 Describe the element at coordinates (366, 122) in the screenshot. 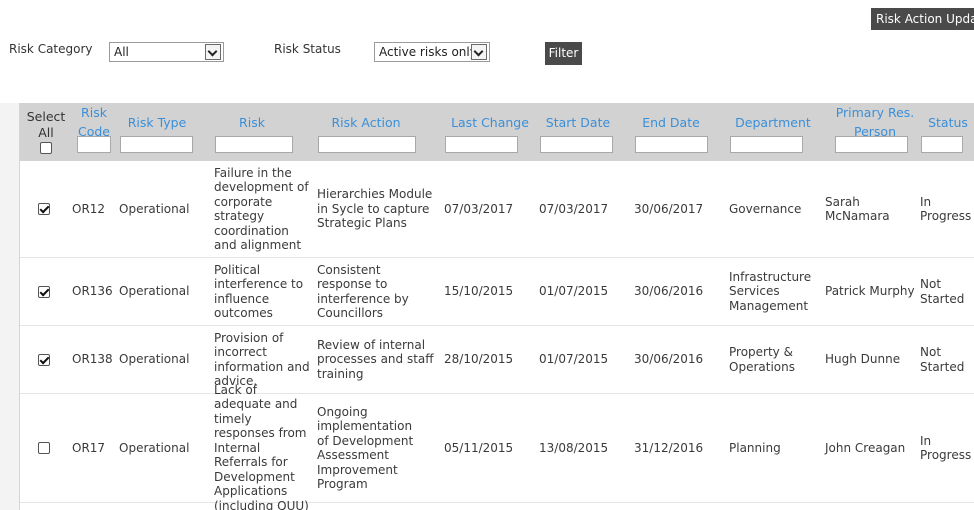

I see `col-risk-action-label: Risk Action` at that location.